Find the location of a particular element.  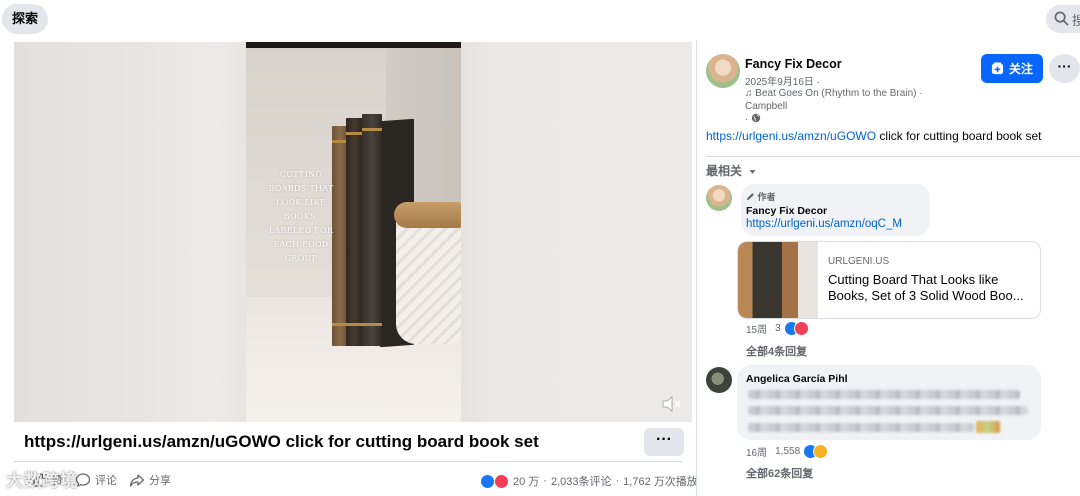

explore-button: 探索 is located at coordinates (25, 19).